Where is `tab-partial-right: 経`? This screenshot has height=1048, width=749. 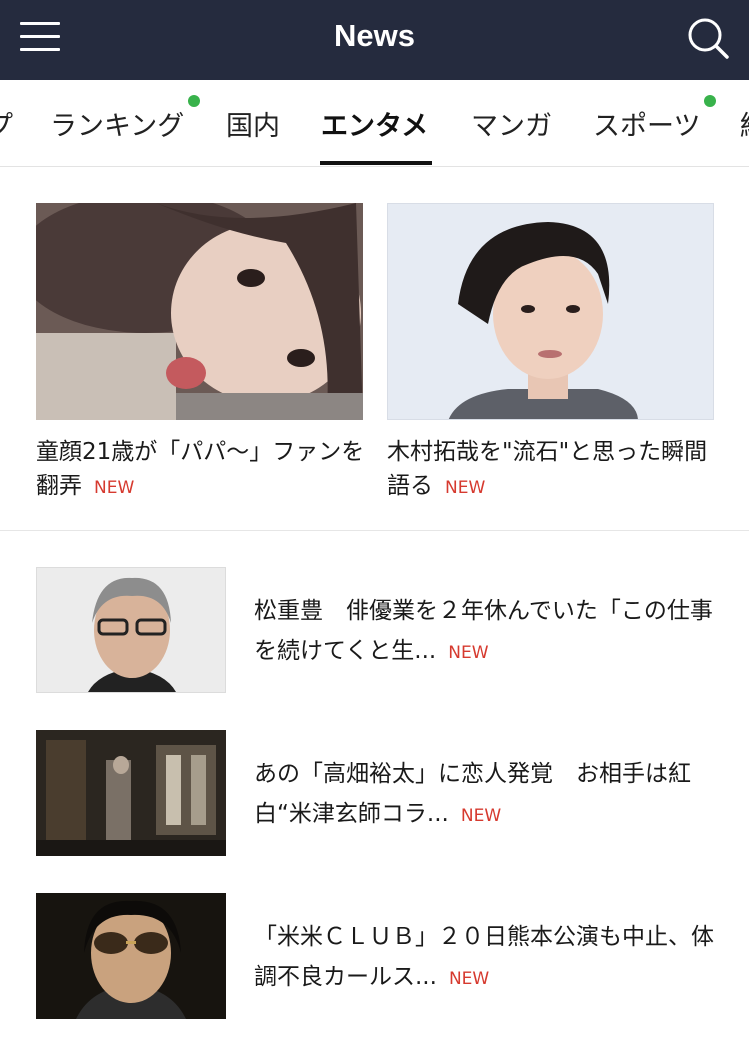
tab-partial-right: 経 is located at coordinates (744, 123).